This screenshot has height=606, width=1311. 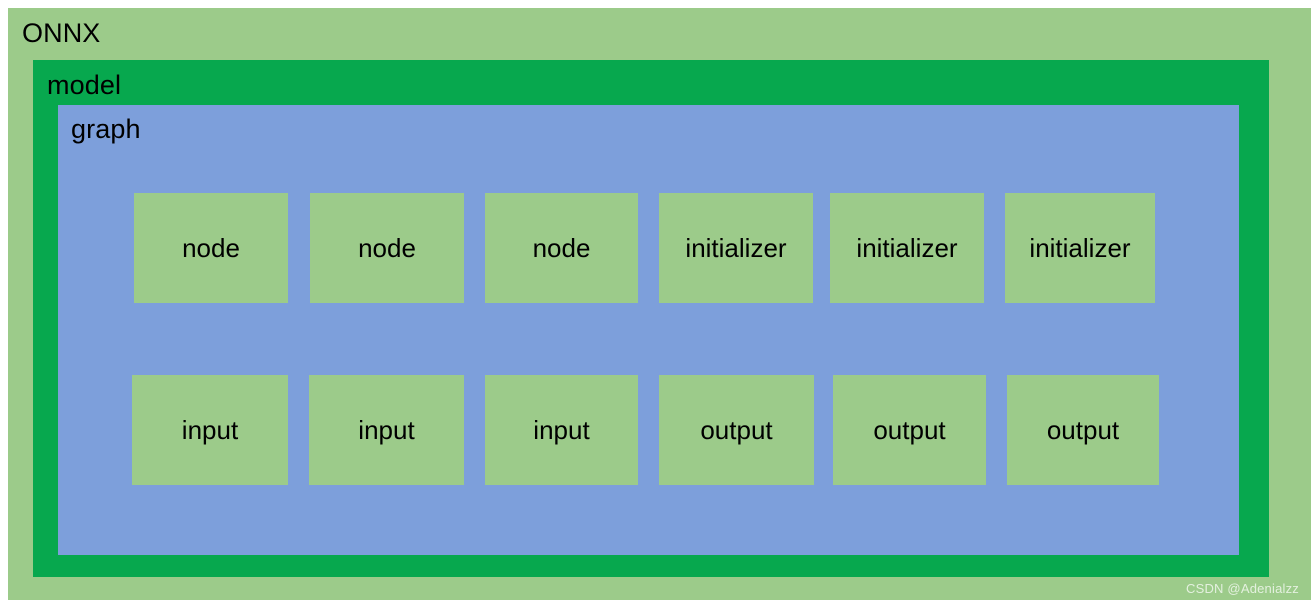 What do you see at coordinates (106, 129) in the screenshot?
I see `graph-container-label: graph` at bounding box center [106, 129].